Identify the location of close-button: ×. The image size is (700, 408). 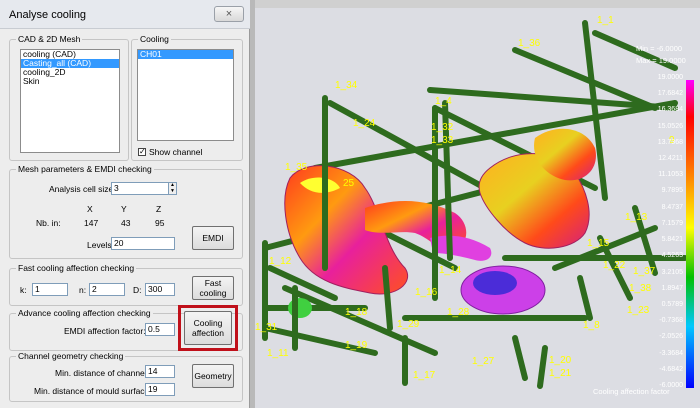
(229, 14).